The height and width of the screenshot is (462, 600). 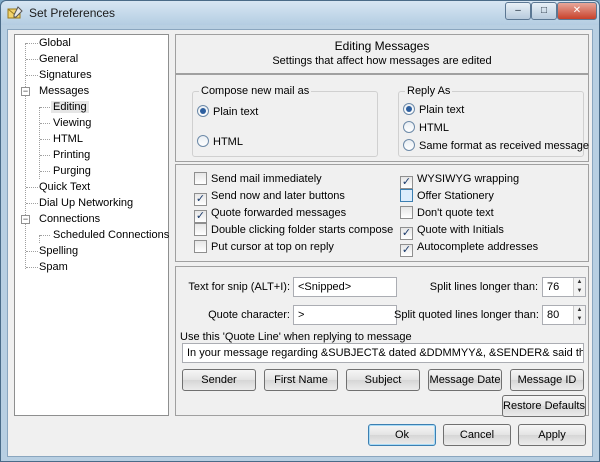 What do you see at coordinates (55, 43) in the screenshot?
I see `tree-item-global: Global` at bounding box center [55, 43].